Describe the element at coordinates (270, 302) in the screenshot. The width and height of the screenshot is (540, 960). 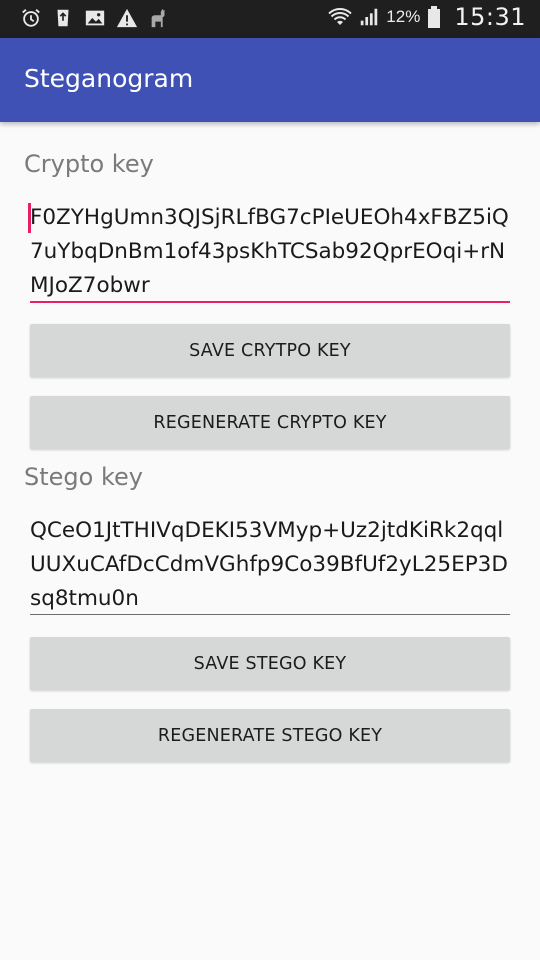
I see `crypto-key-underline` at that location.